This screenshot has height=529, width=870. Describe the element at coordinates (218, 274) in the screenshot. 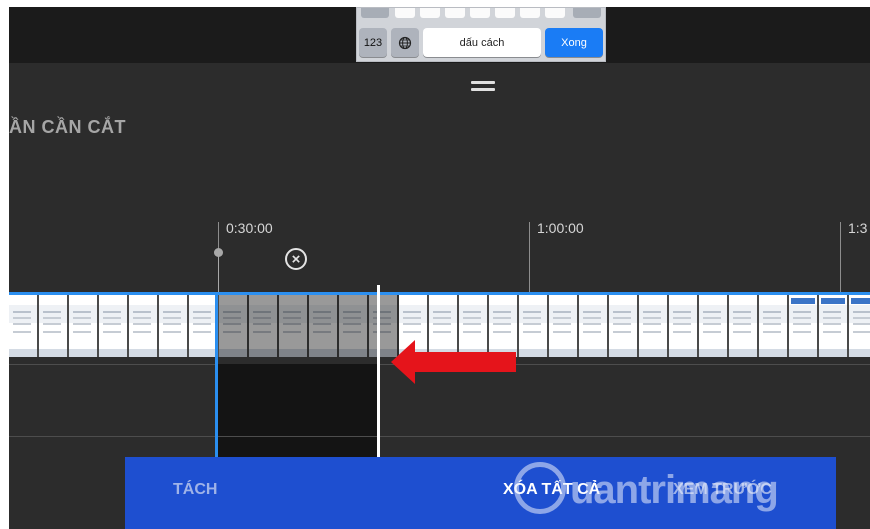

I see `playhead-line` at that location.